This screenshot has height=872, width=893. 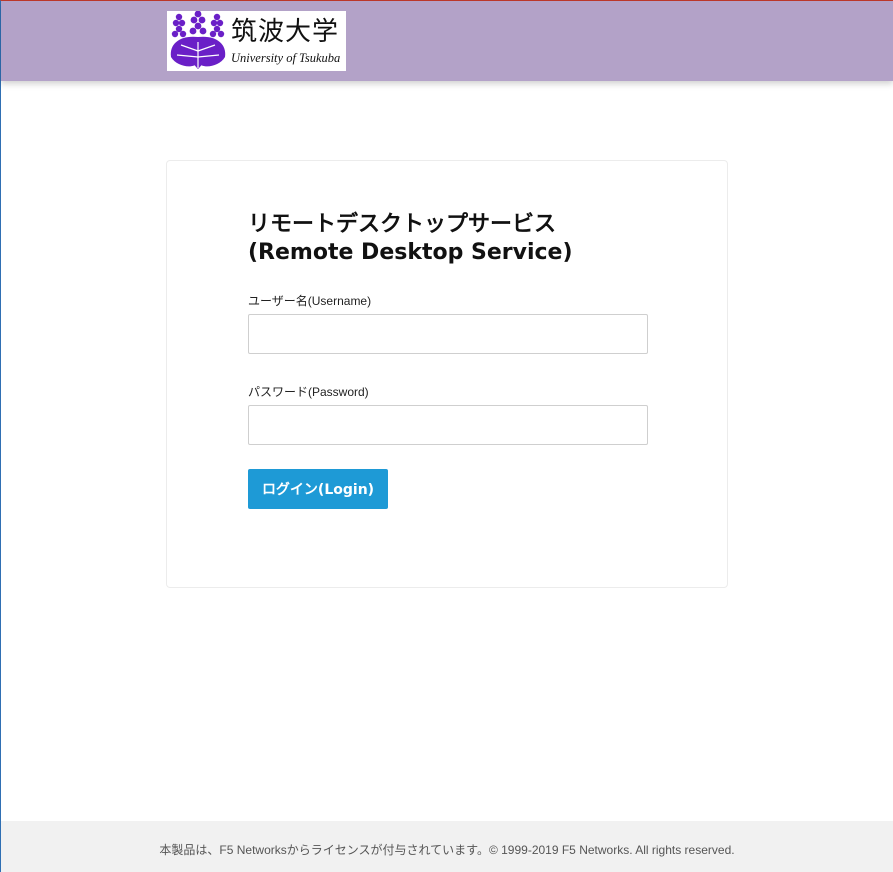 I want to click on paulownia-emblem-icon, so click(x=198, y=40).